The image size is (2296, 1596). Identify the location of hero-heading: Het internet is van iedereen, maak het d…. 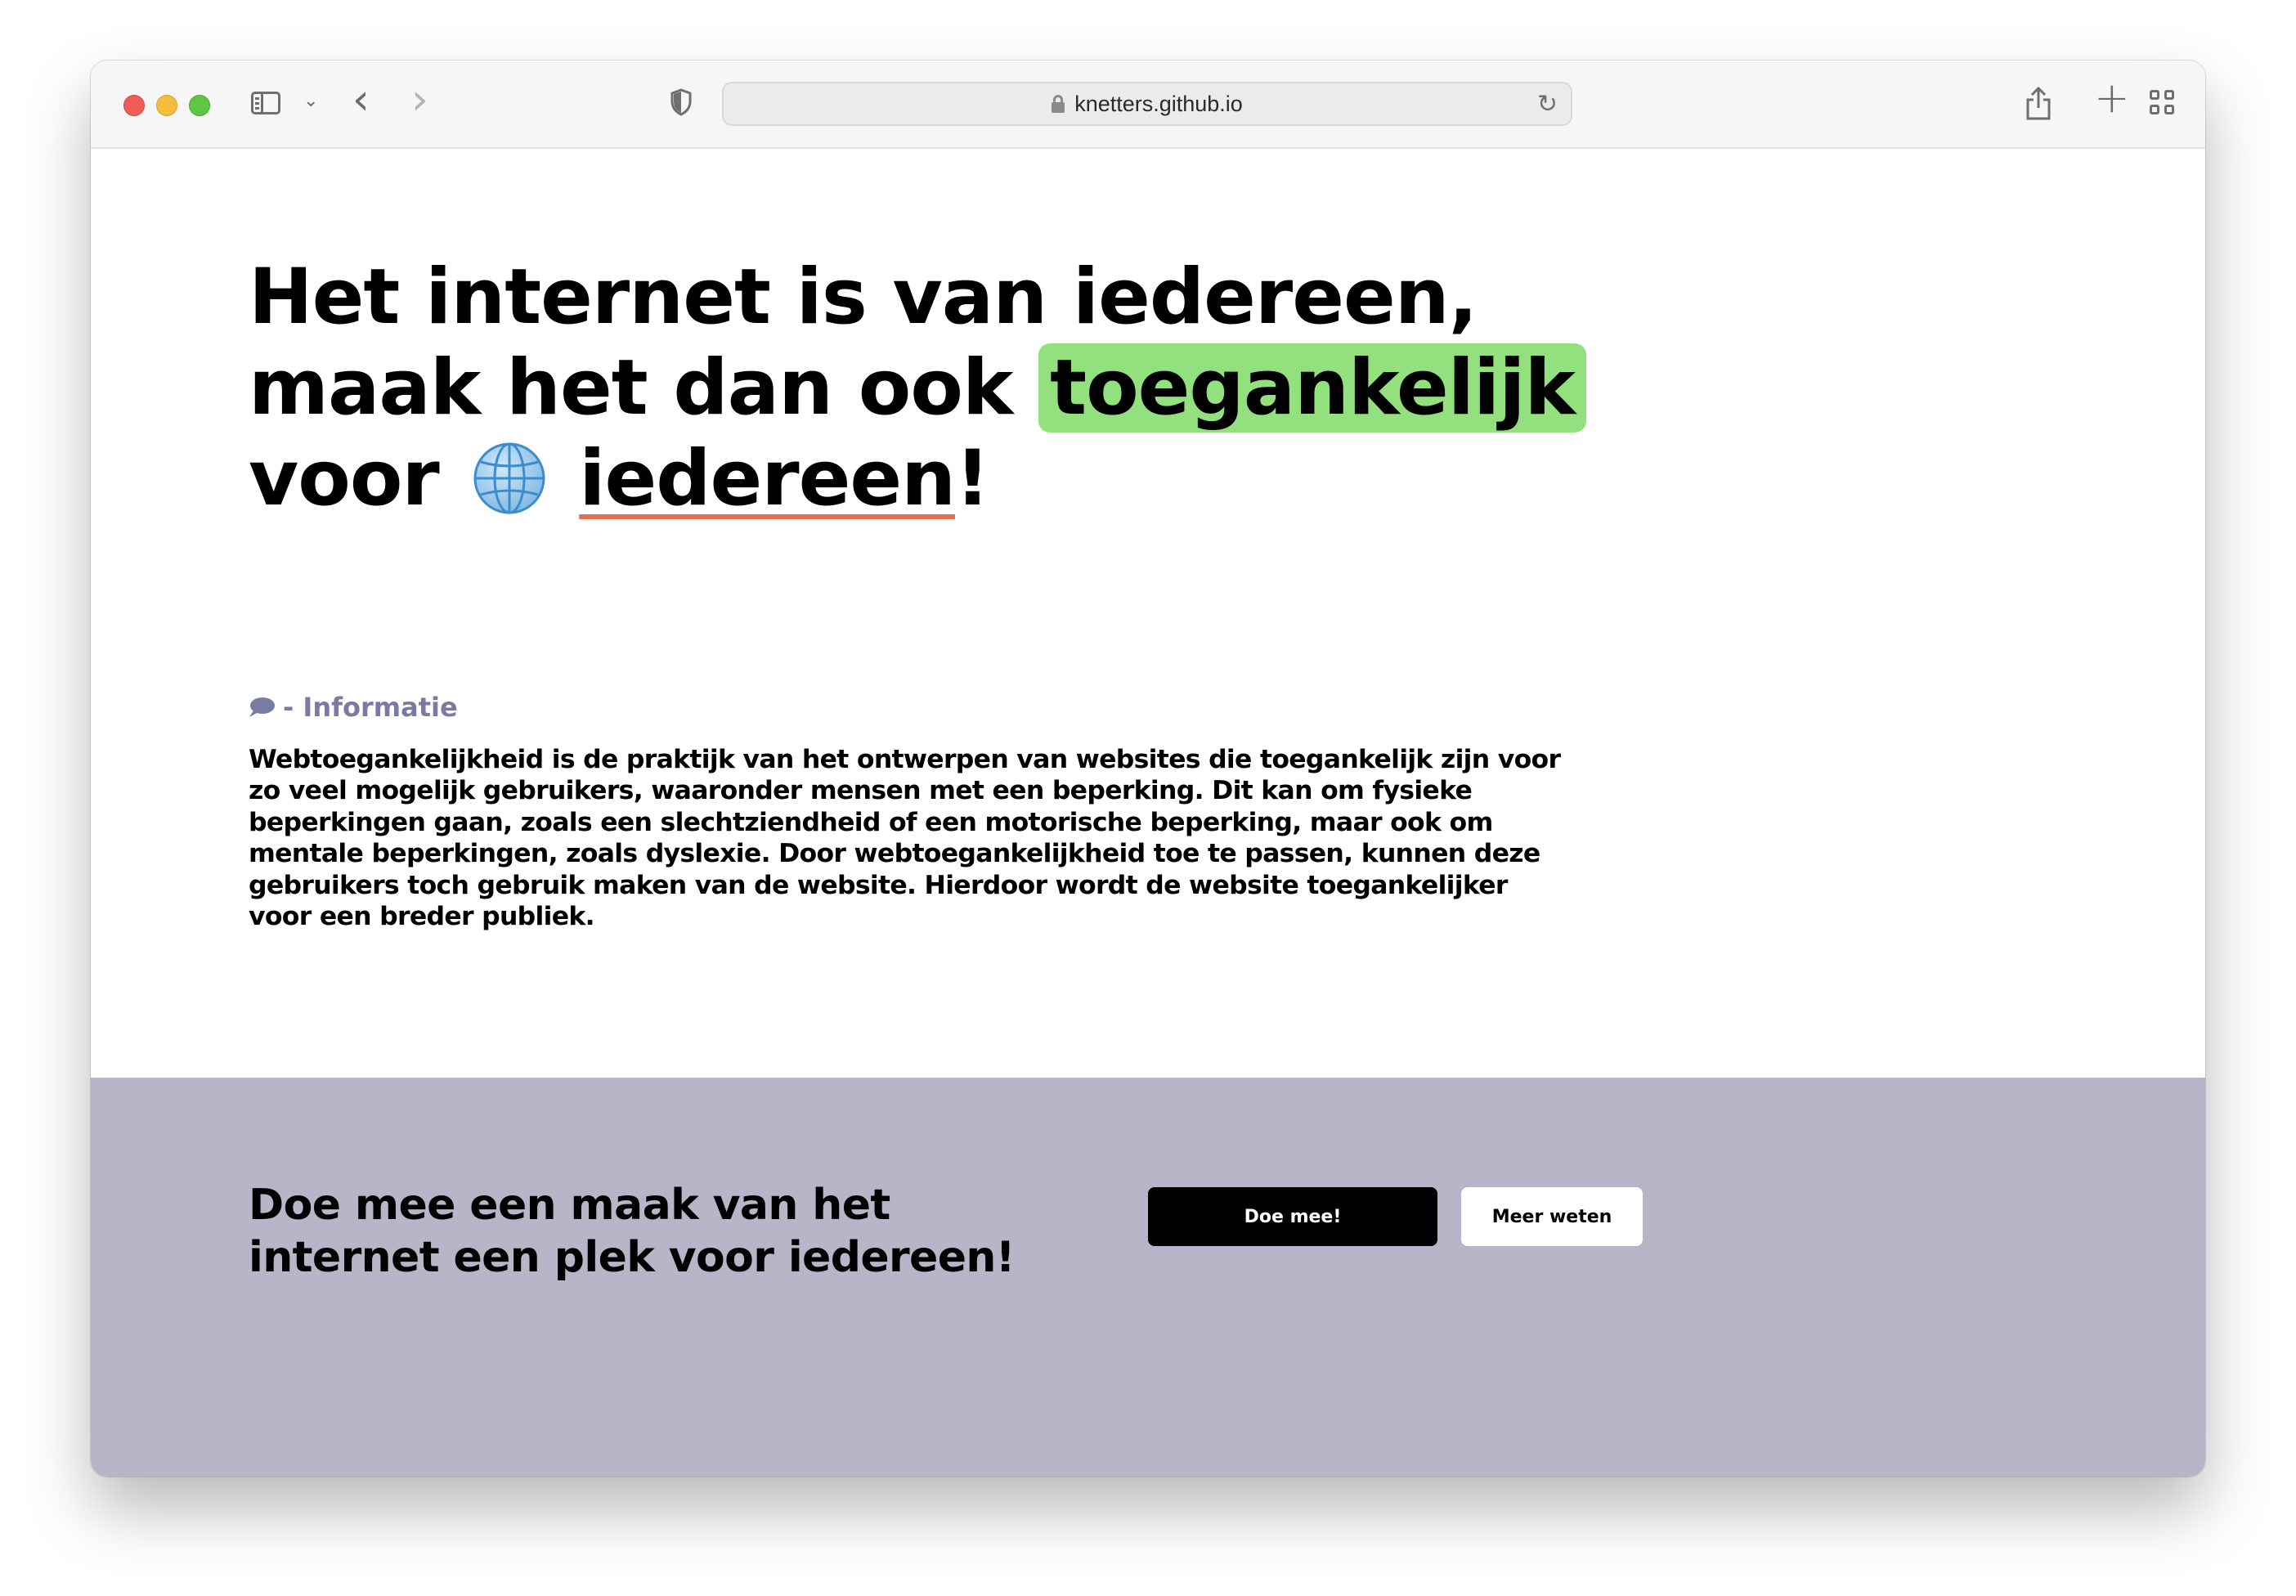
(944, 388).